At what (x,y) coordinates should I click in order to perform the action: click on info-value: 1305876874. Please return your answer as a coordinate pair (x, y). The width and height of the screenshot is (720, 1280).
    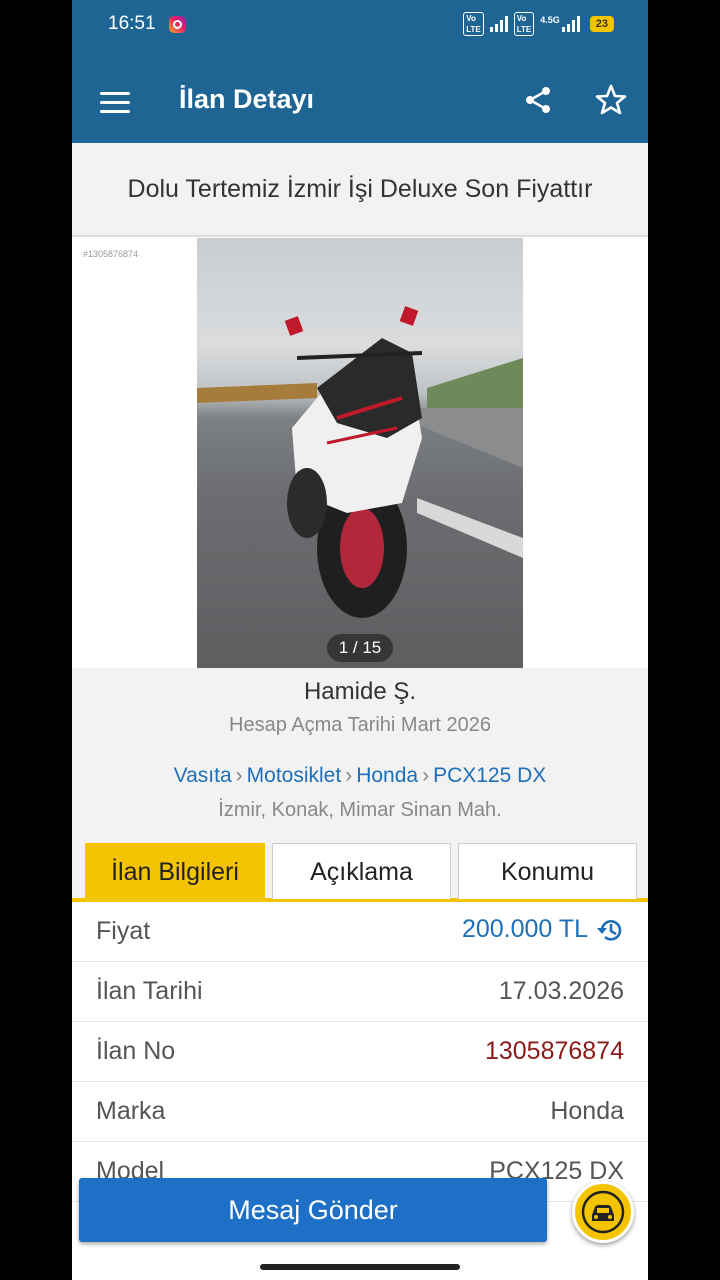
    Looking at the image, I should click on (554, 1051).